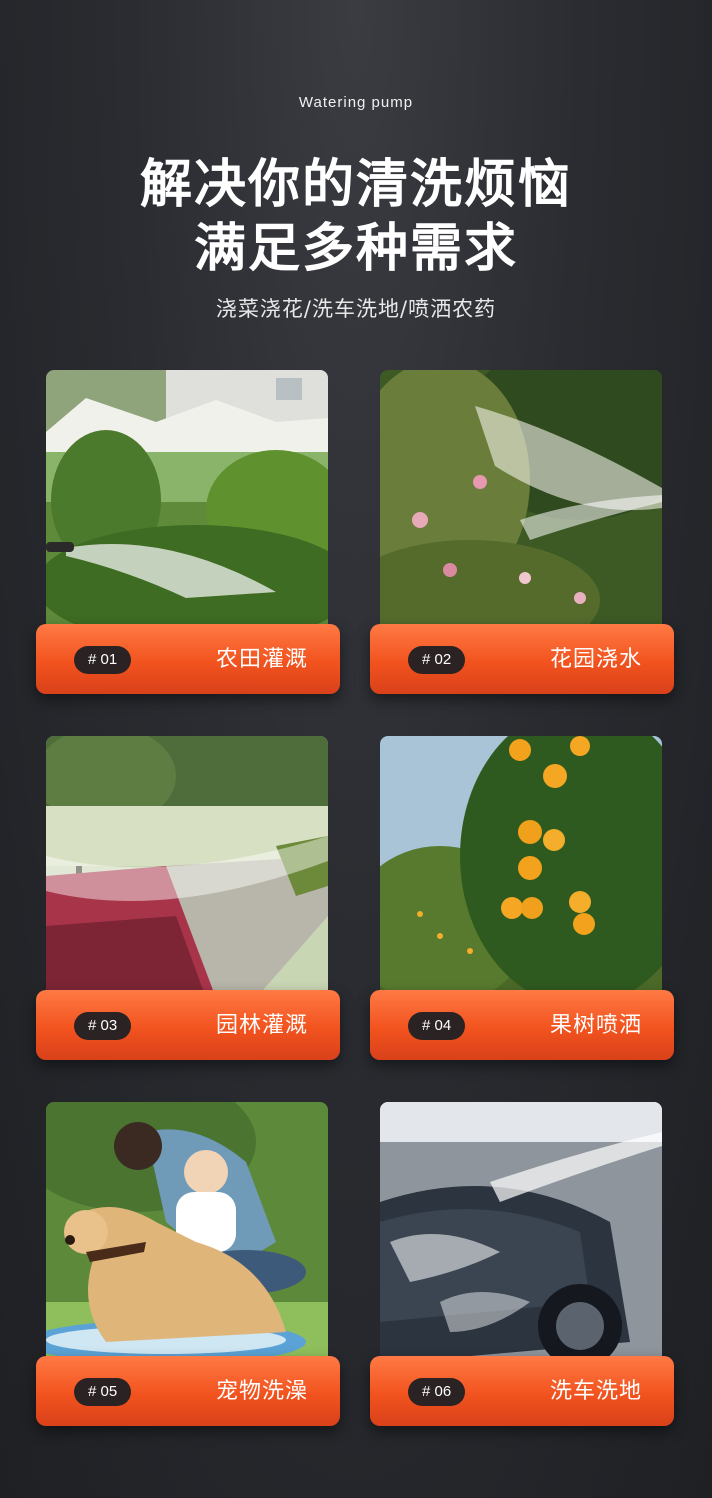 Image resolution: width=712 pixels, height=1498 pixels. I want to click on usage-bar-orchard: # 04 果树喷洒, so click(522, 1025).